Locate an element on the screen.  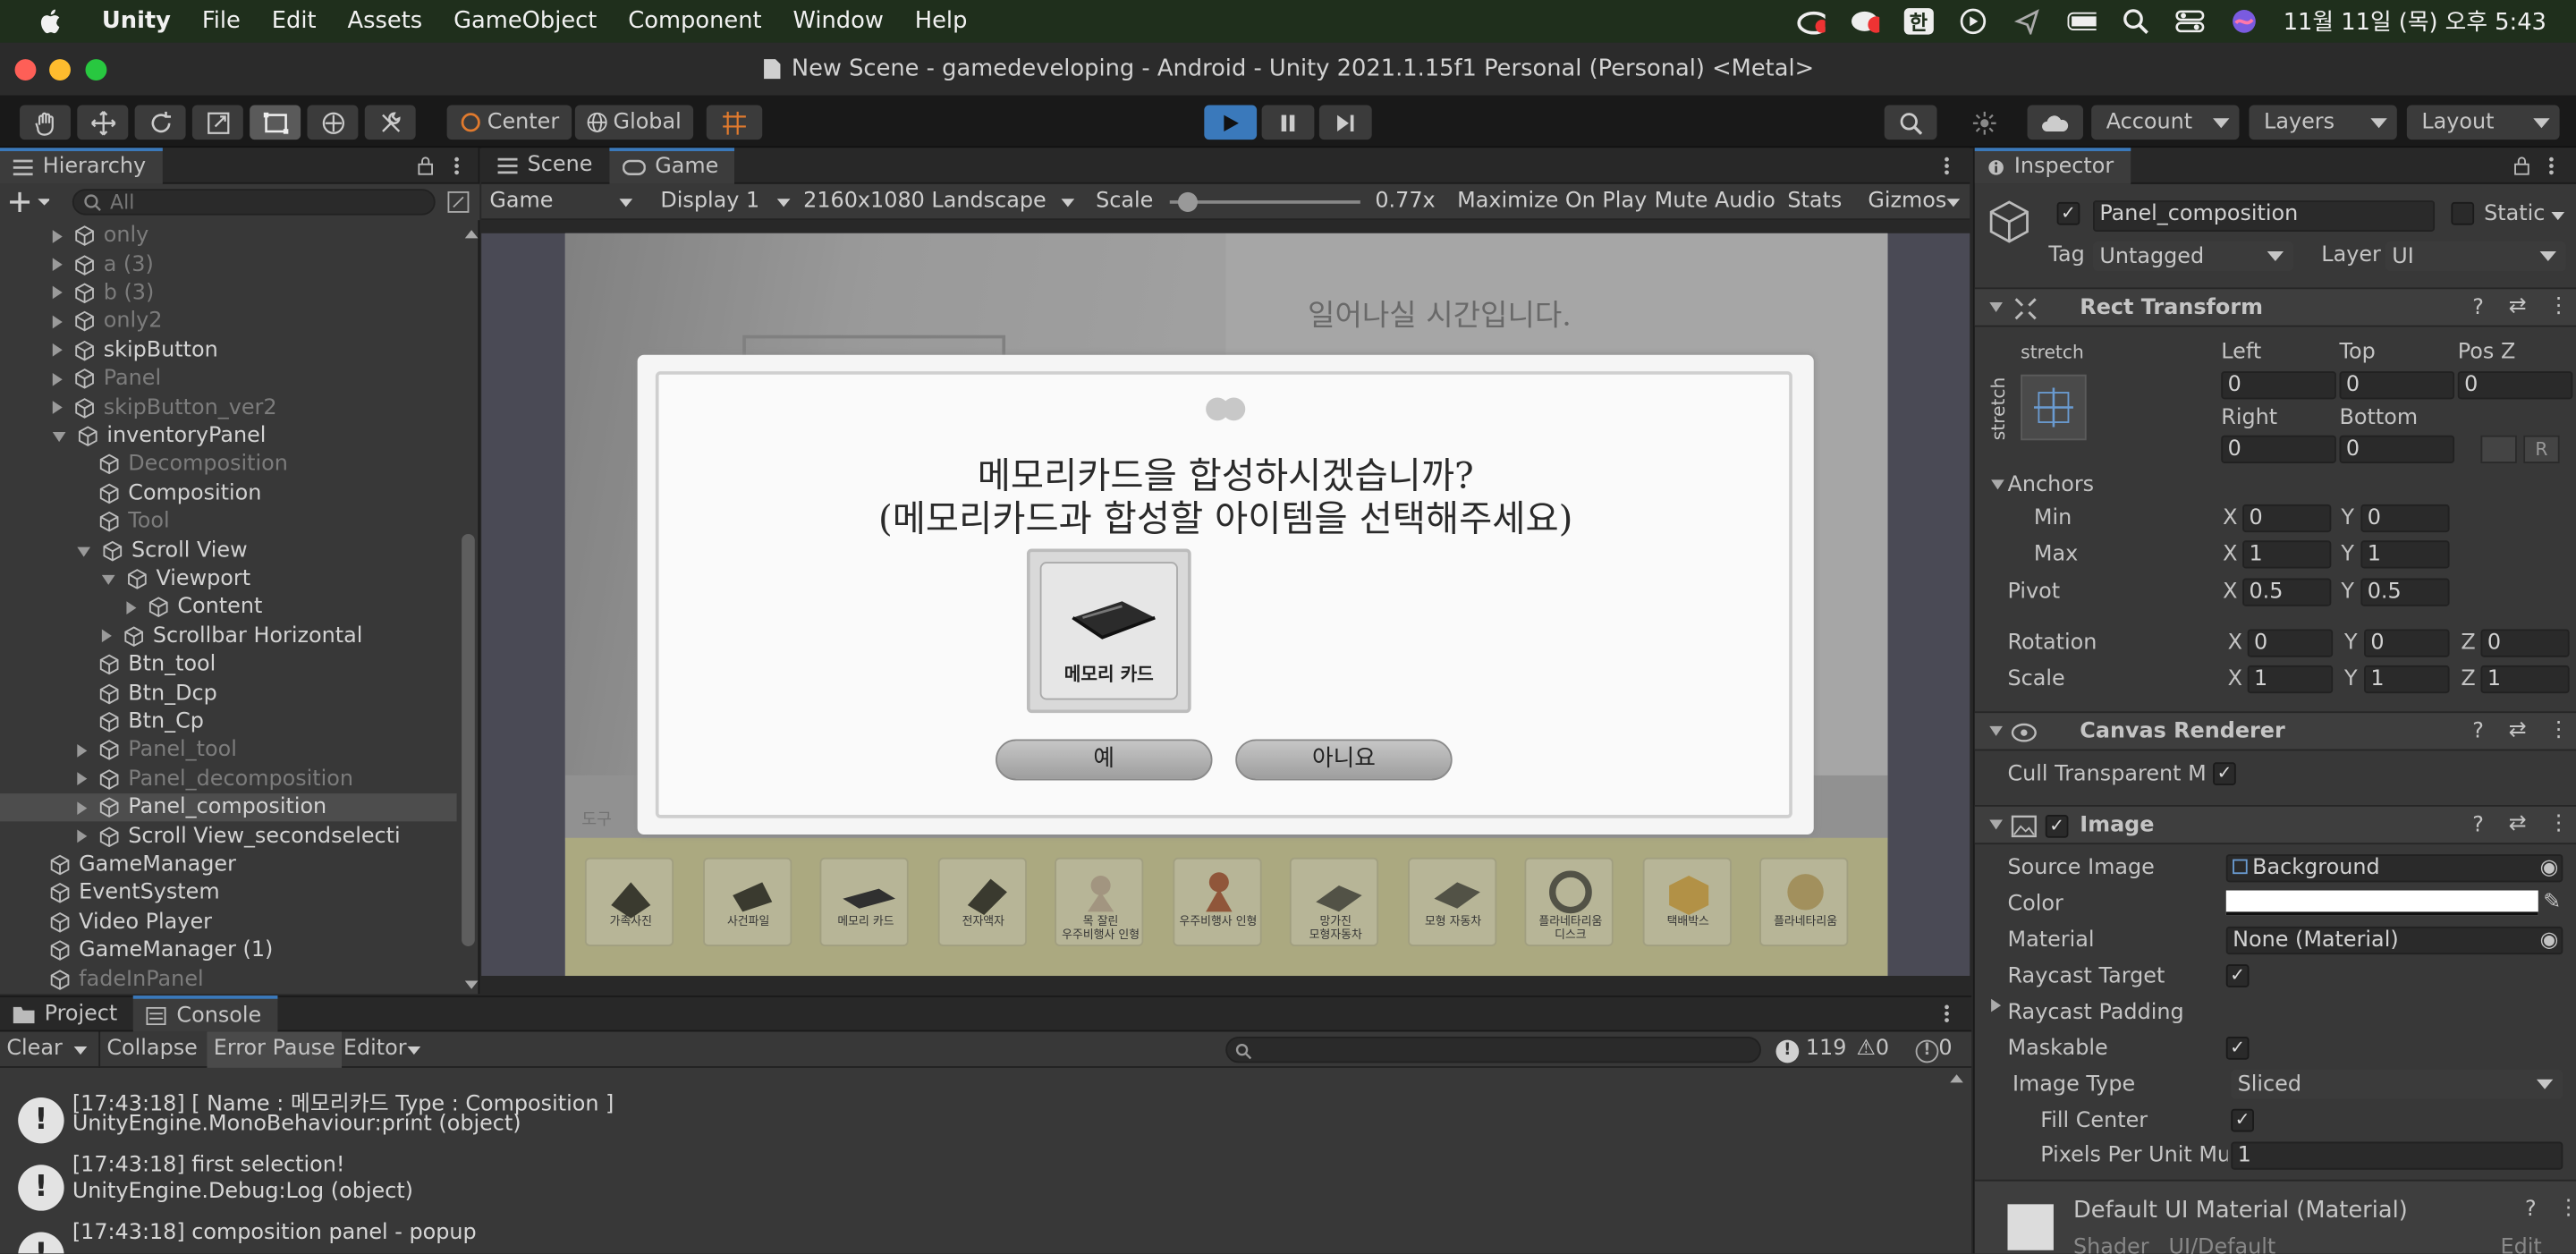
clear-button: Clear is located at coordinates (34, 1049).